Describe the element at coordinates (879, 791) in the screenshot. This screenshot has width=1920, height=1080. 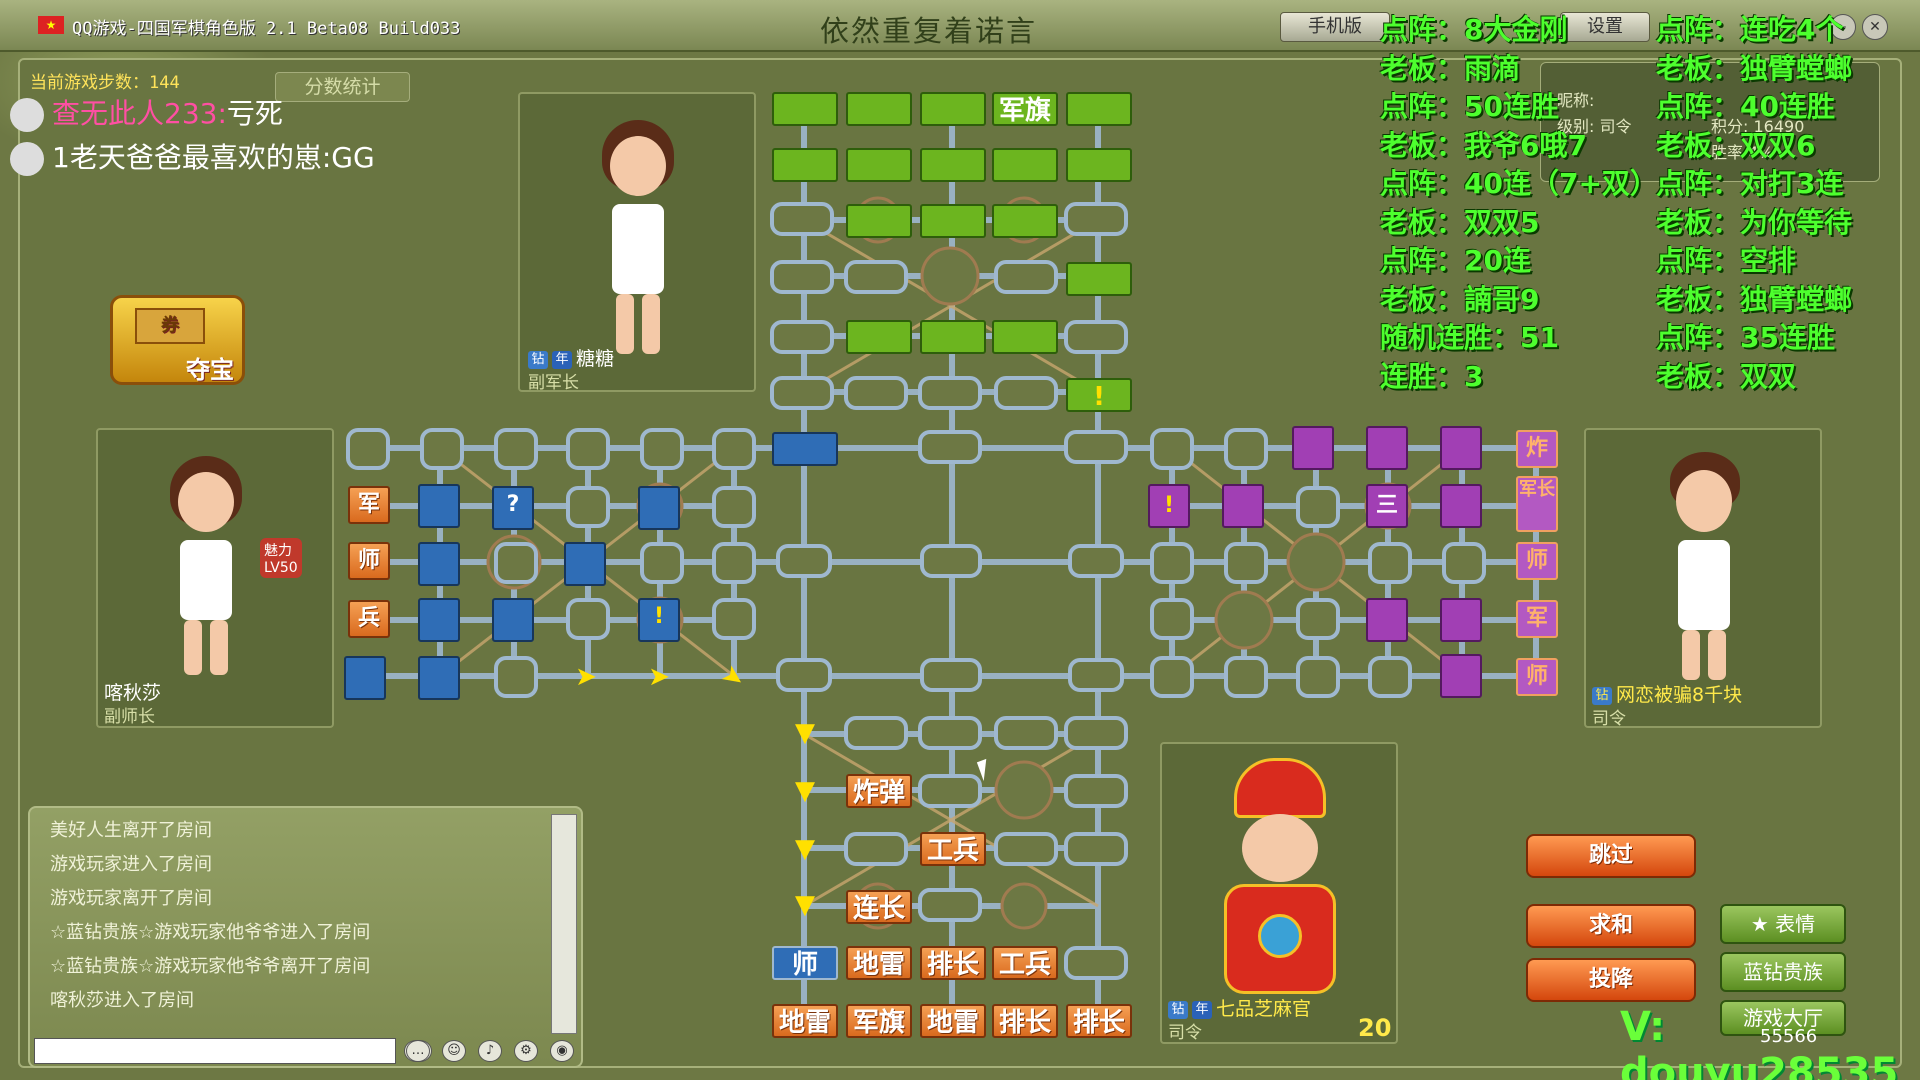
I see `board-piece: 炸弹` at that location.